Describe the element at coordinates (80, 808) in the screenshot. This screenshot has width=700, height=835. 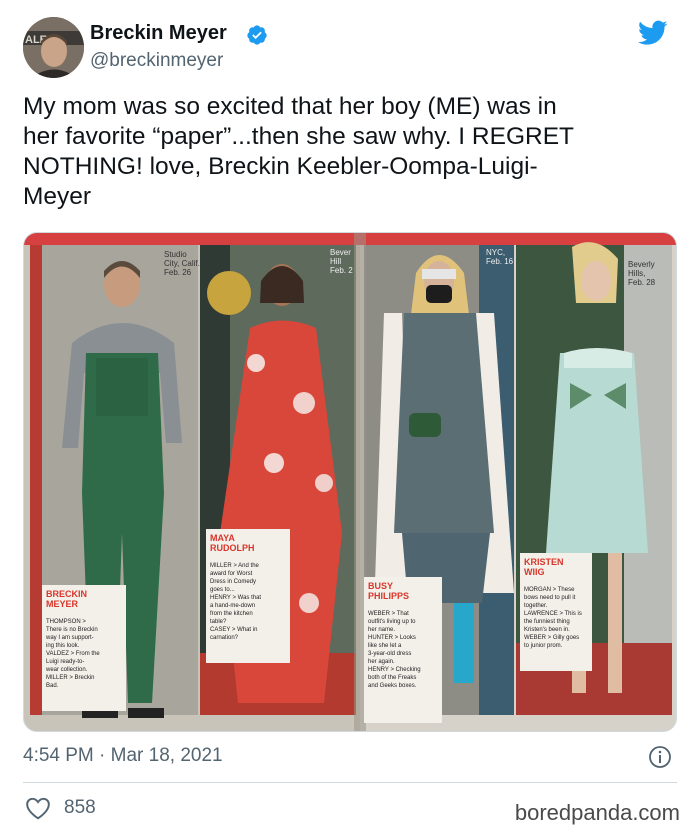
I see `like-count: 858` at that location.